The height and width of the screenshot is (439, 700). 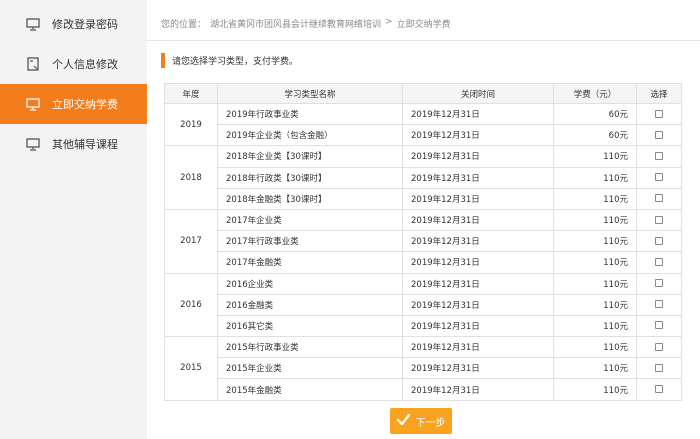 What do you see at coordinates (295, 23) in the screenshot?
I see `breadcrumb-site-link: 湖北省黄冈市团风县会计继续教育网络培训` at bounding box center [295, 23].